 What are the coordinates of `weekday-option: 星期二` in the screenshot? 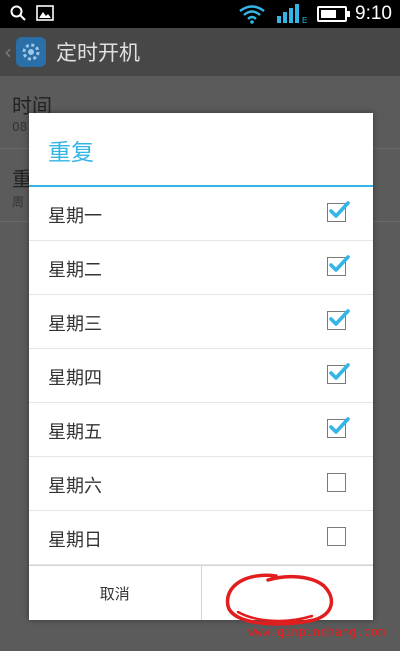 It's located at (201, 268).